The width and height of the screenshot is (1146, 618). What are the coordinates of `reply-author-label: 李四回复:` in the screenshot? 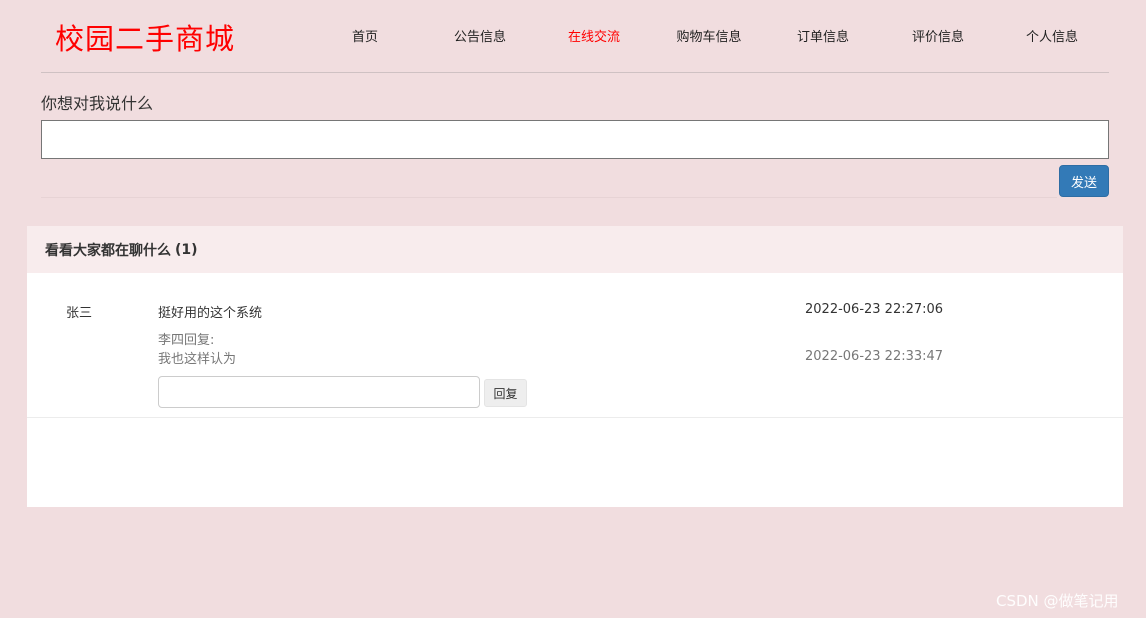 It's located at (186, 340).